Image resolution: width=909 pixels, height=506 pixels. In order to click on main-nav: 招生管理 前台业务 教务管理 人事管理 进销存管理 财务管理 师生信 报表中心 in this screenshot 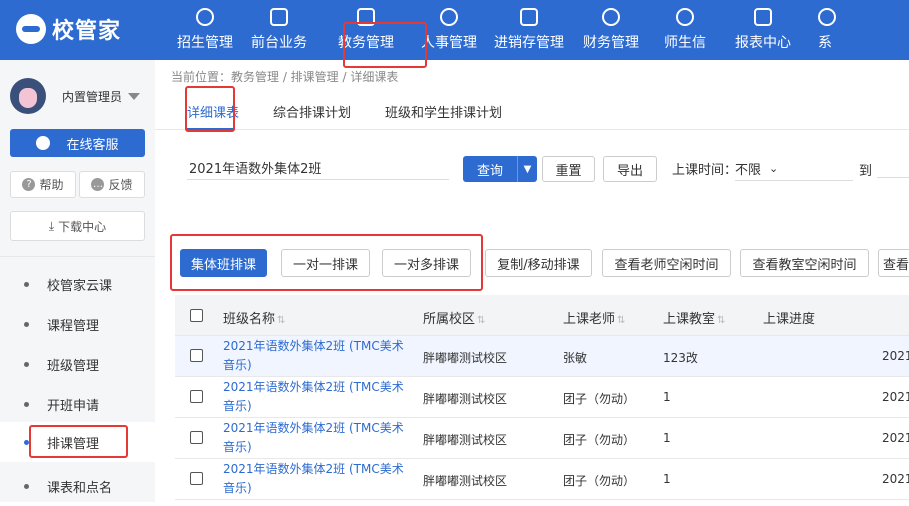, I will do `click(509, 30)`.